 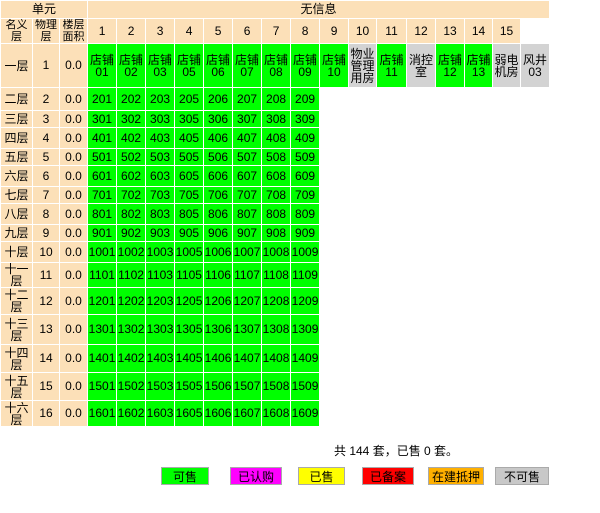 What do you see at coordinates (305, 358) in the screenshot?
I see `unit-cell-available: 1409` at bounding box center [305, 358].